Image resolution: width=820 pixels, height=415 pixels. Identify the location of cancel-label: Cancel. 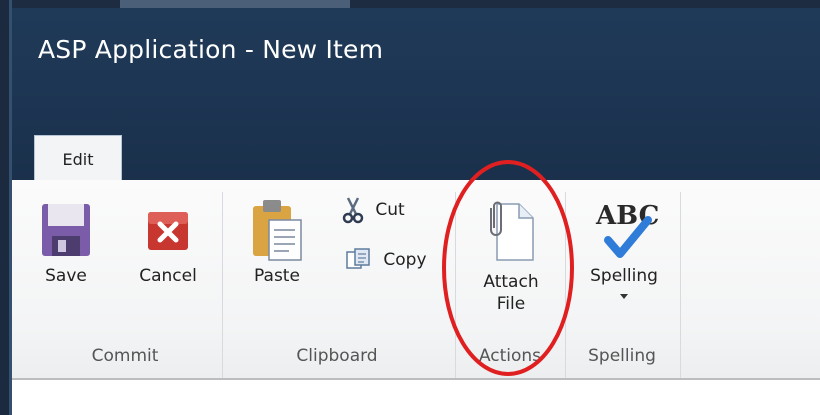
(168, 276).